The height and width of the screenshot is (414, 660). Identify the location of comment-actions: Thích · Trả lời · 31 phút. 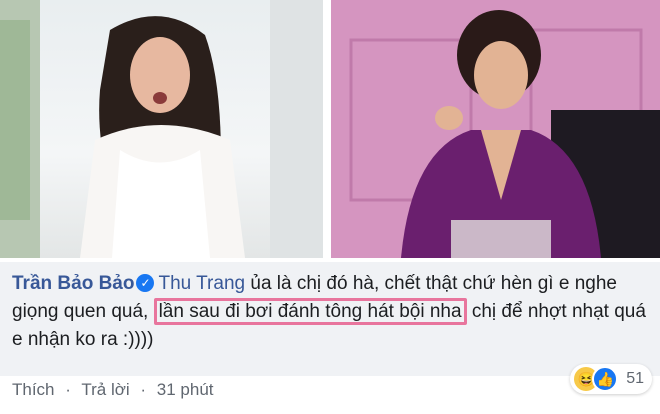
(116, 390).